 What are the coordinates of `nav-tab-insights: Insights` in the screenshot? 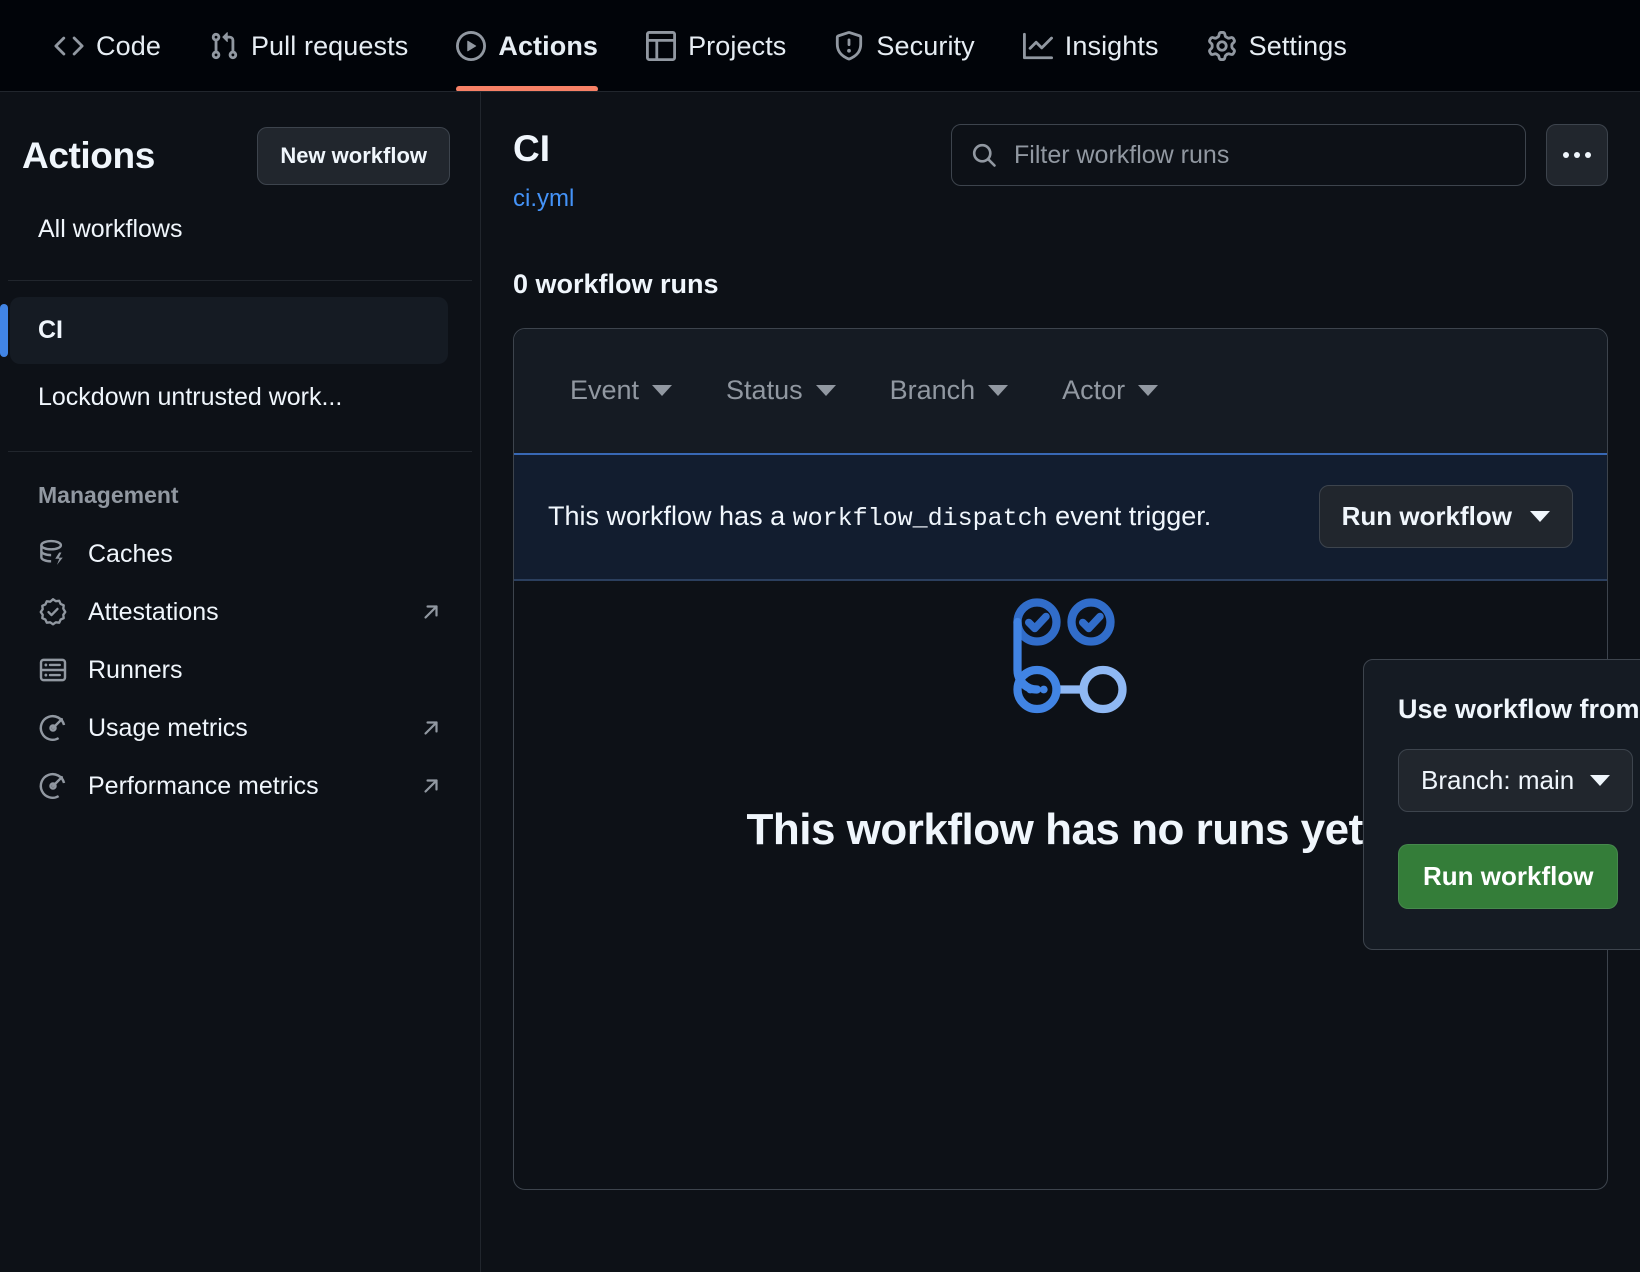 It's located at (1091, 46).